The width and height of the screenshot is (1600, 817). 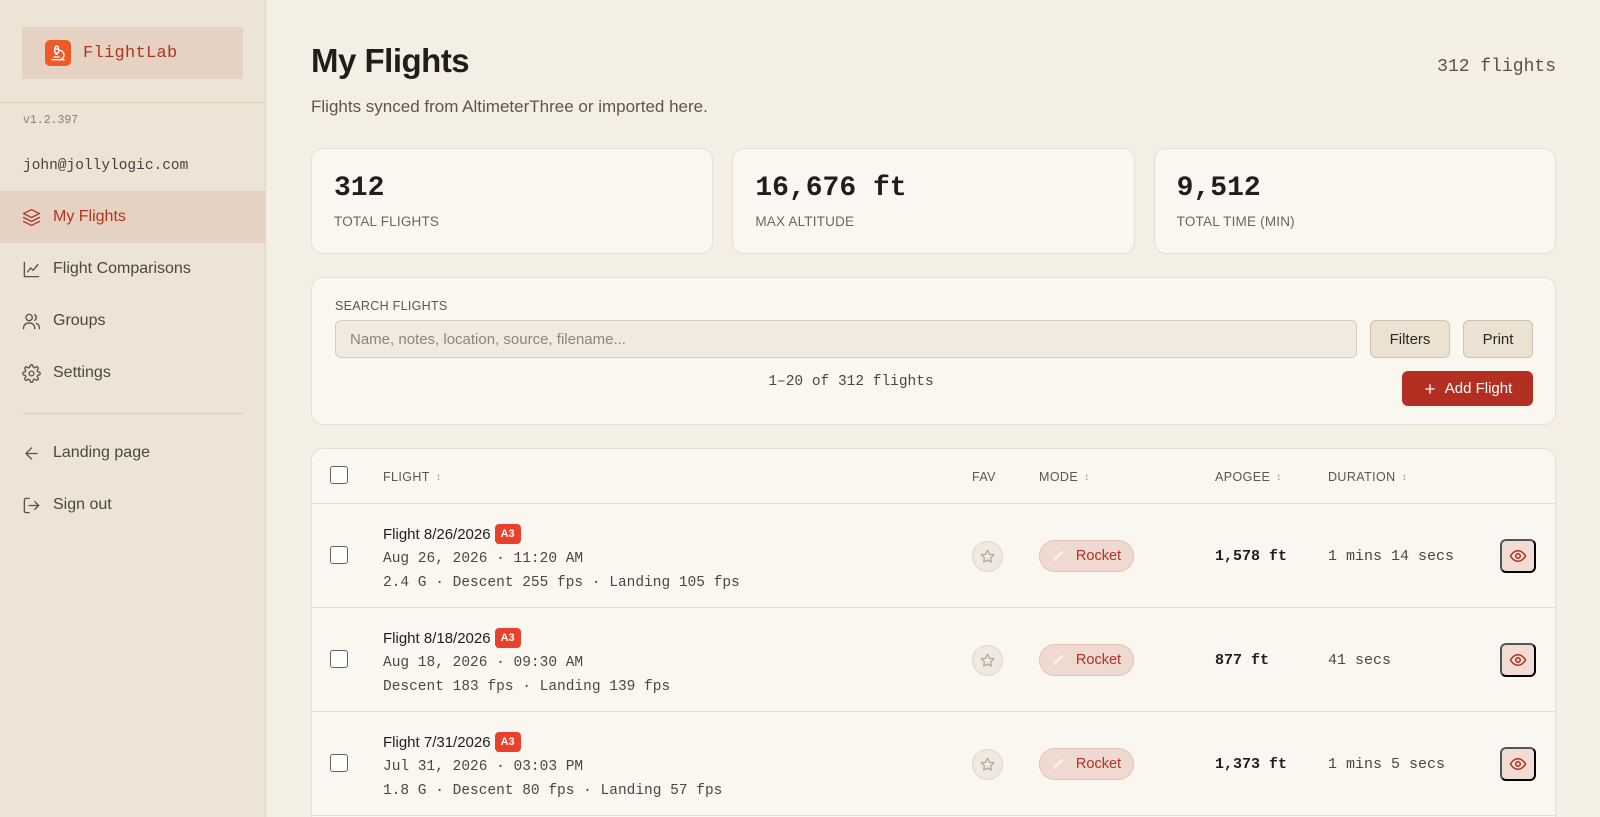 I want to click on flight-title: Flight 8/26/2026 A3, so click(x=452, y=534).